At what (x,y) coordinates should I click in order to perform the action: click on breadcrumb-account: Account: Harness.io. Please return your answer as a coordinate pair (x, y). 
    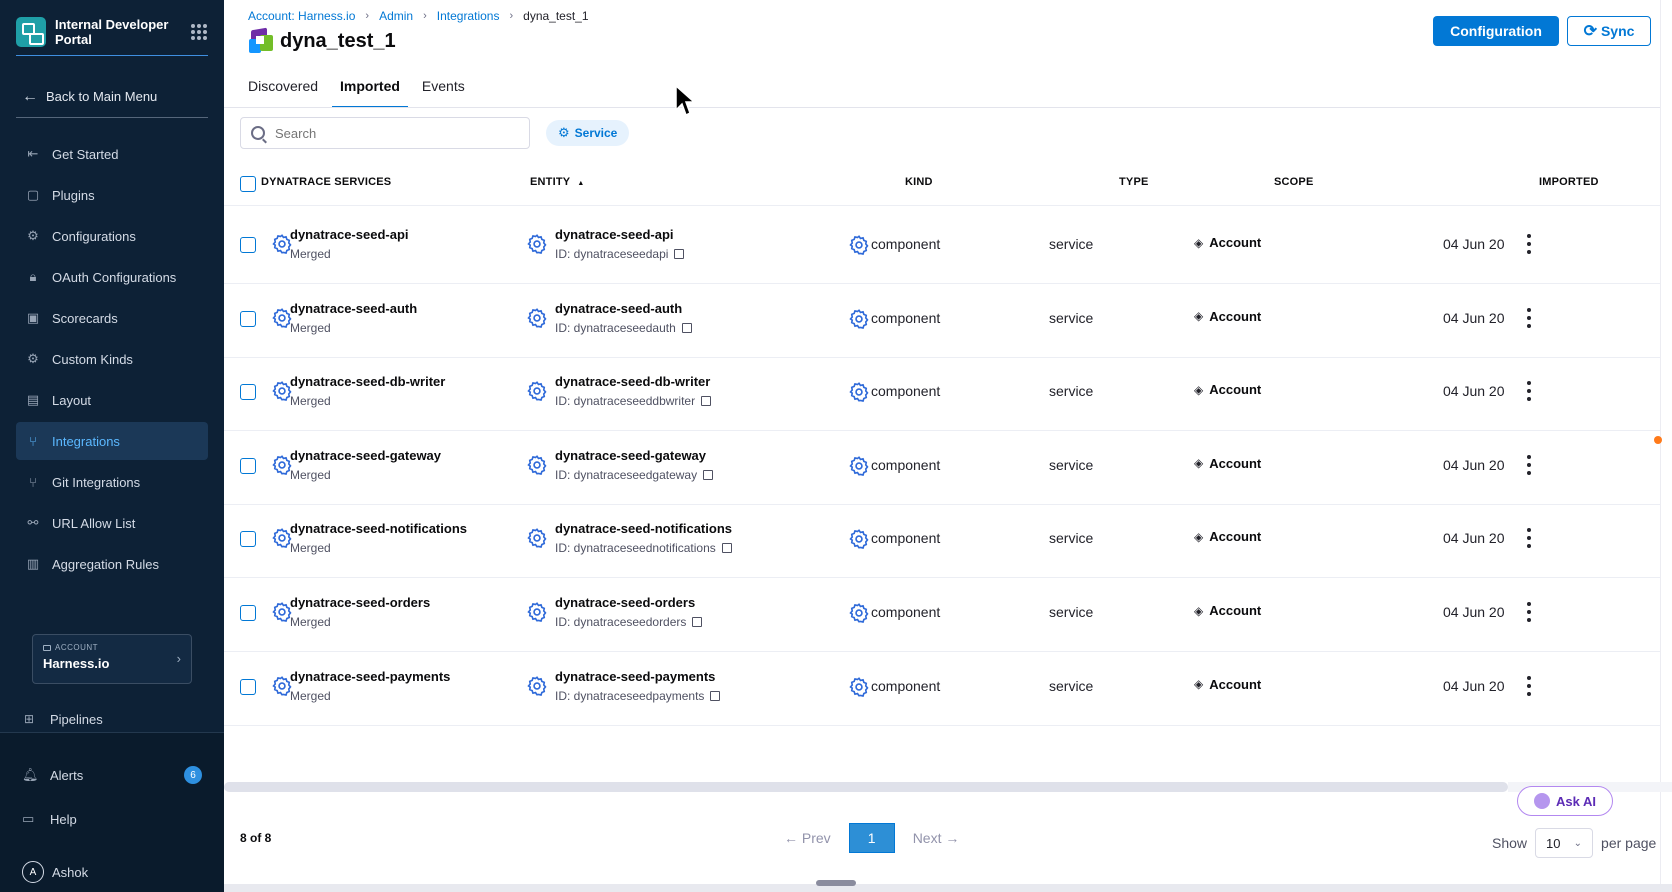
    Looking at the image, I should click on (301, 16).